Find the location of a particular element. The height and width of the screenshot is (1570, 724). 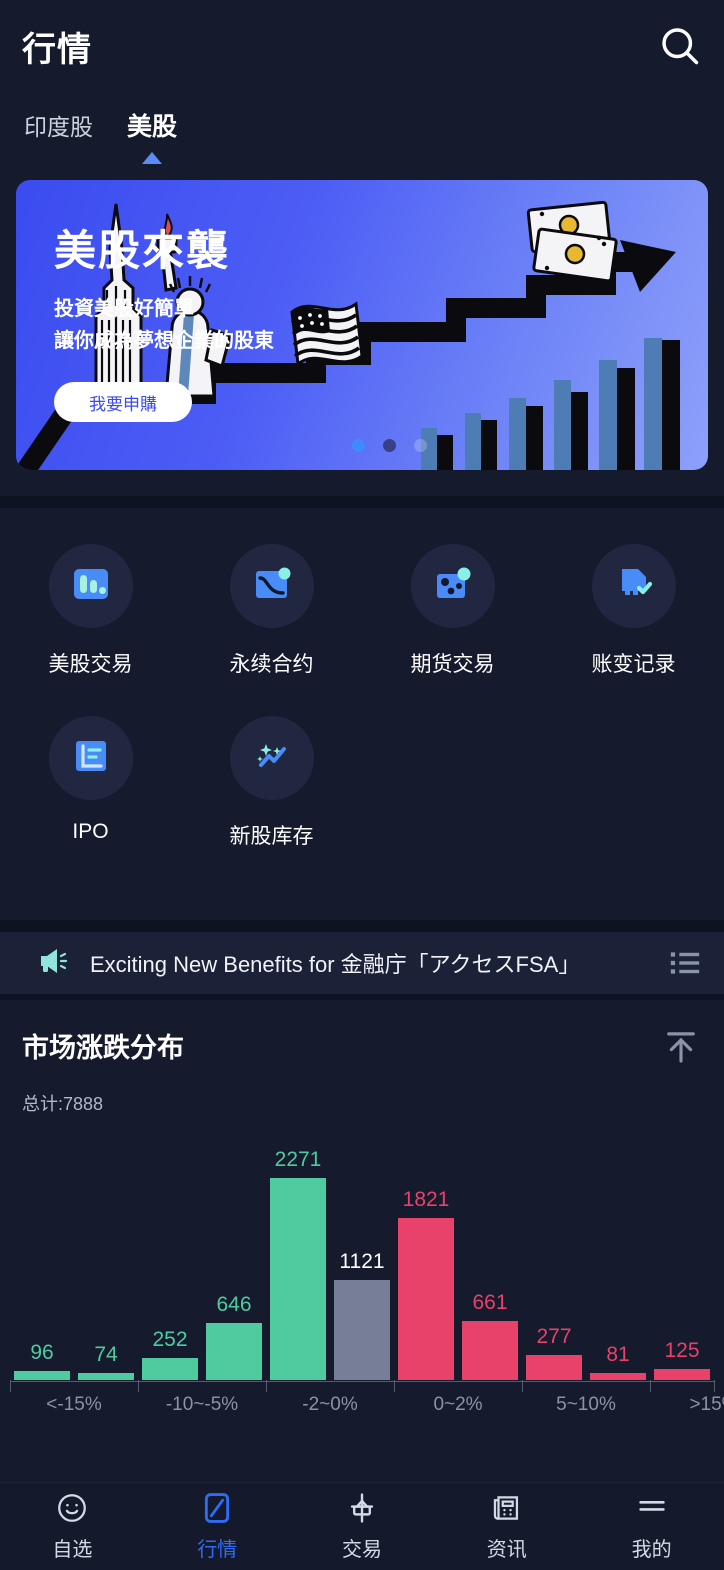

nav-item-profile: 我的 is located at coordinates (651, 1526).